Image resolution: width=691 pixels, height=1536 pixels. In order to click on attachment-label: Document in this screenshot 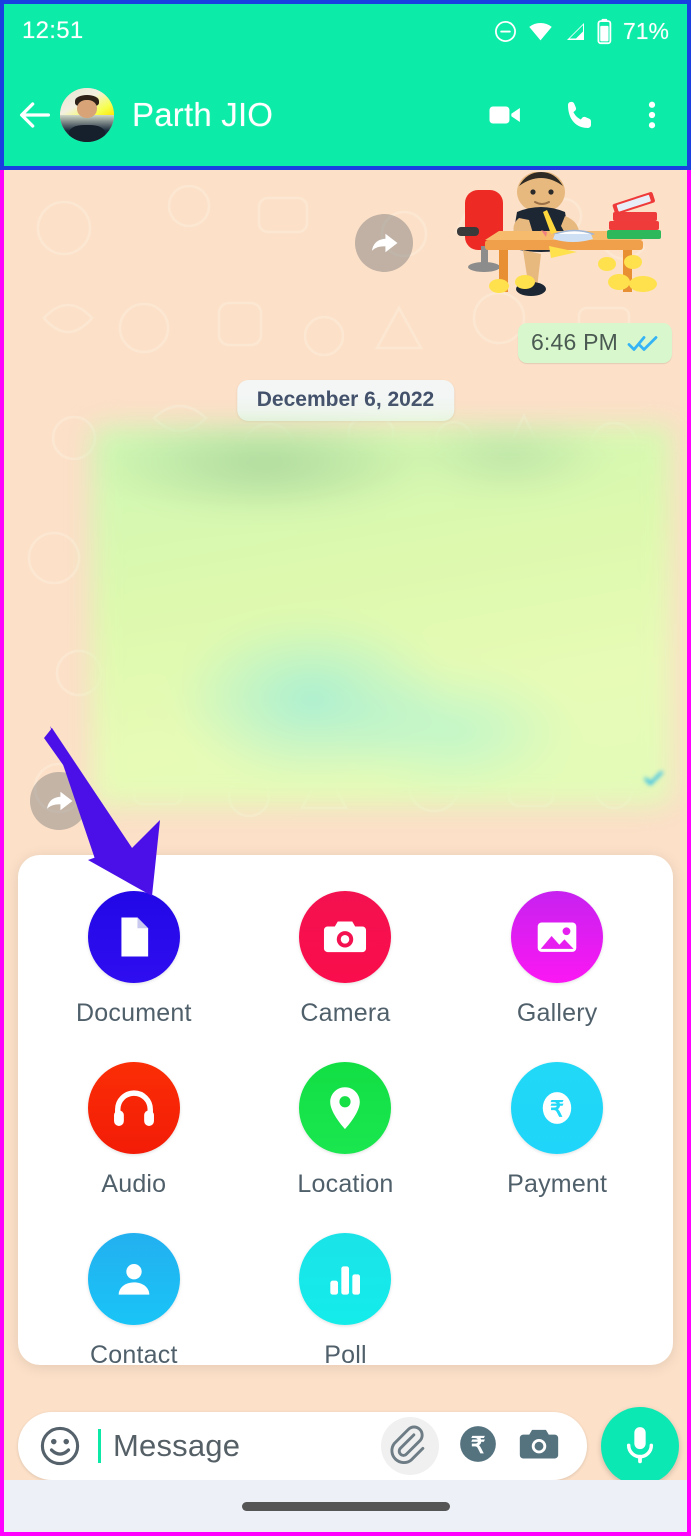, I will do `click(134, 1013)`.